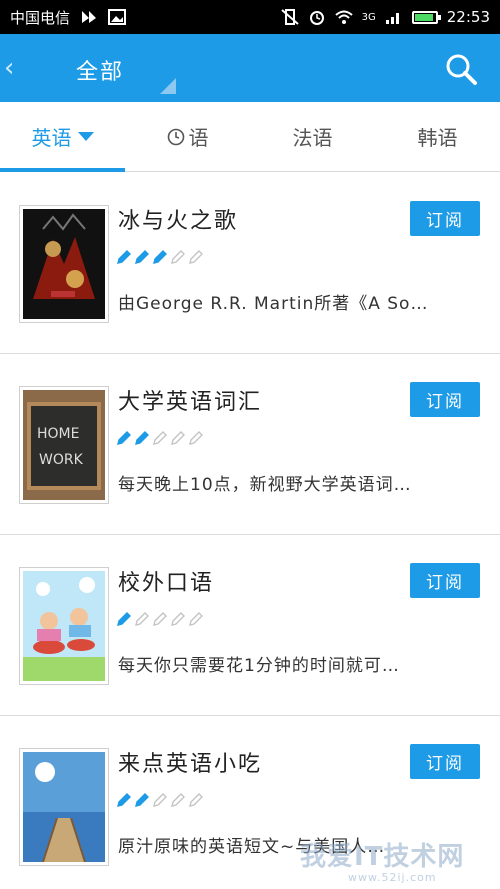 The width and height of the screenshot is (500, 889). Describe the element at coordinates (117, 17) in the screenshot. I see `image-icon` at that location.